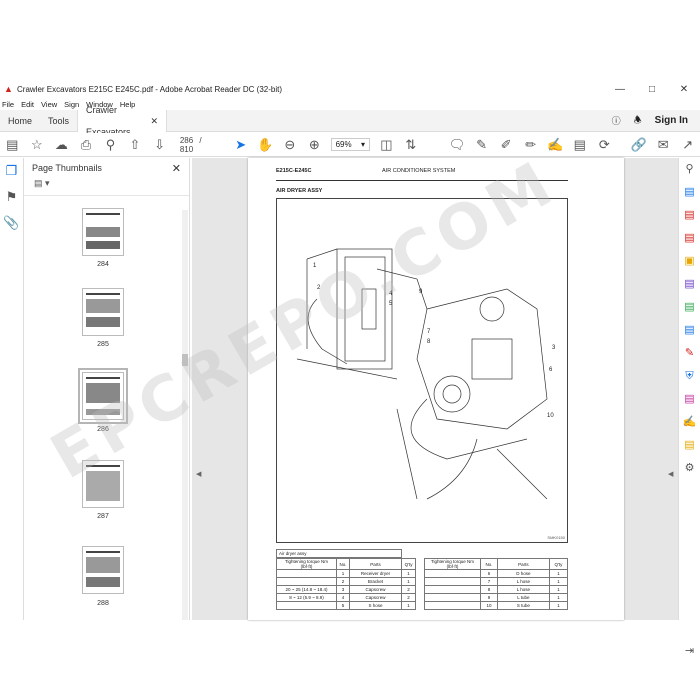 This screenshot has height=700, width=700. Describe the element at coordinates (652, 89) in the screenshot. I see `maximize-icon: □` at that location.